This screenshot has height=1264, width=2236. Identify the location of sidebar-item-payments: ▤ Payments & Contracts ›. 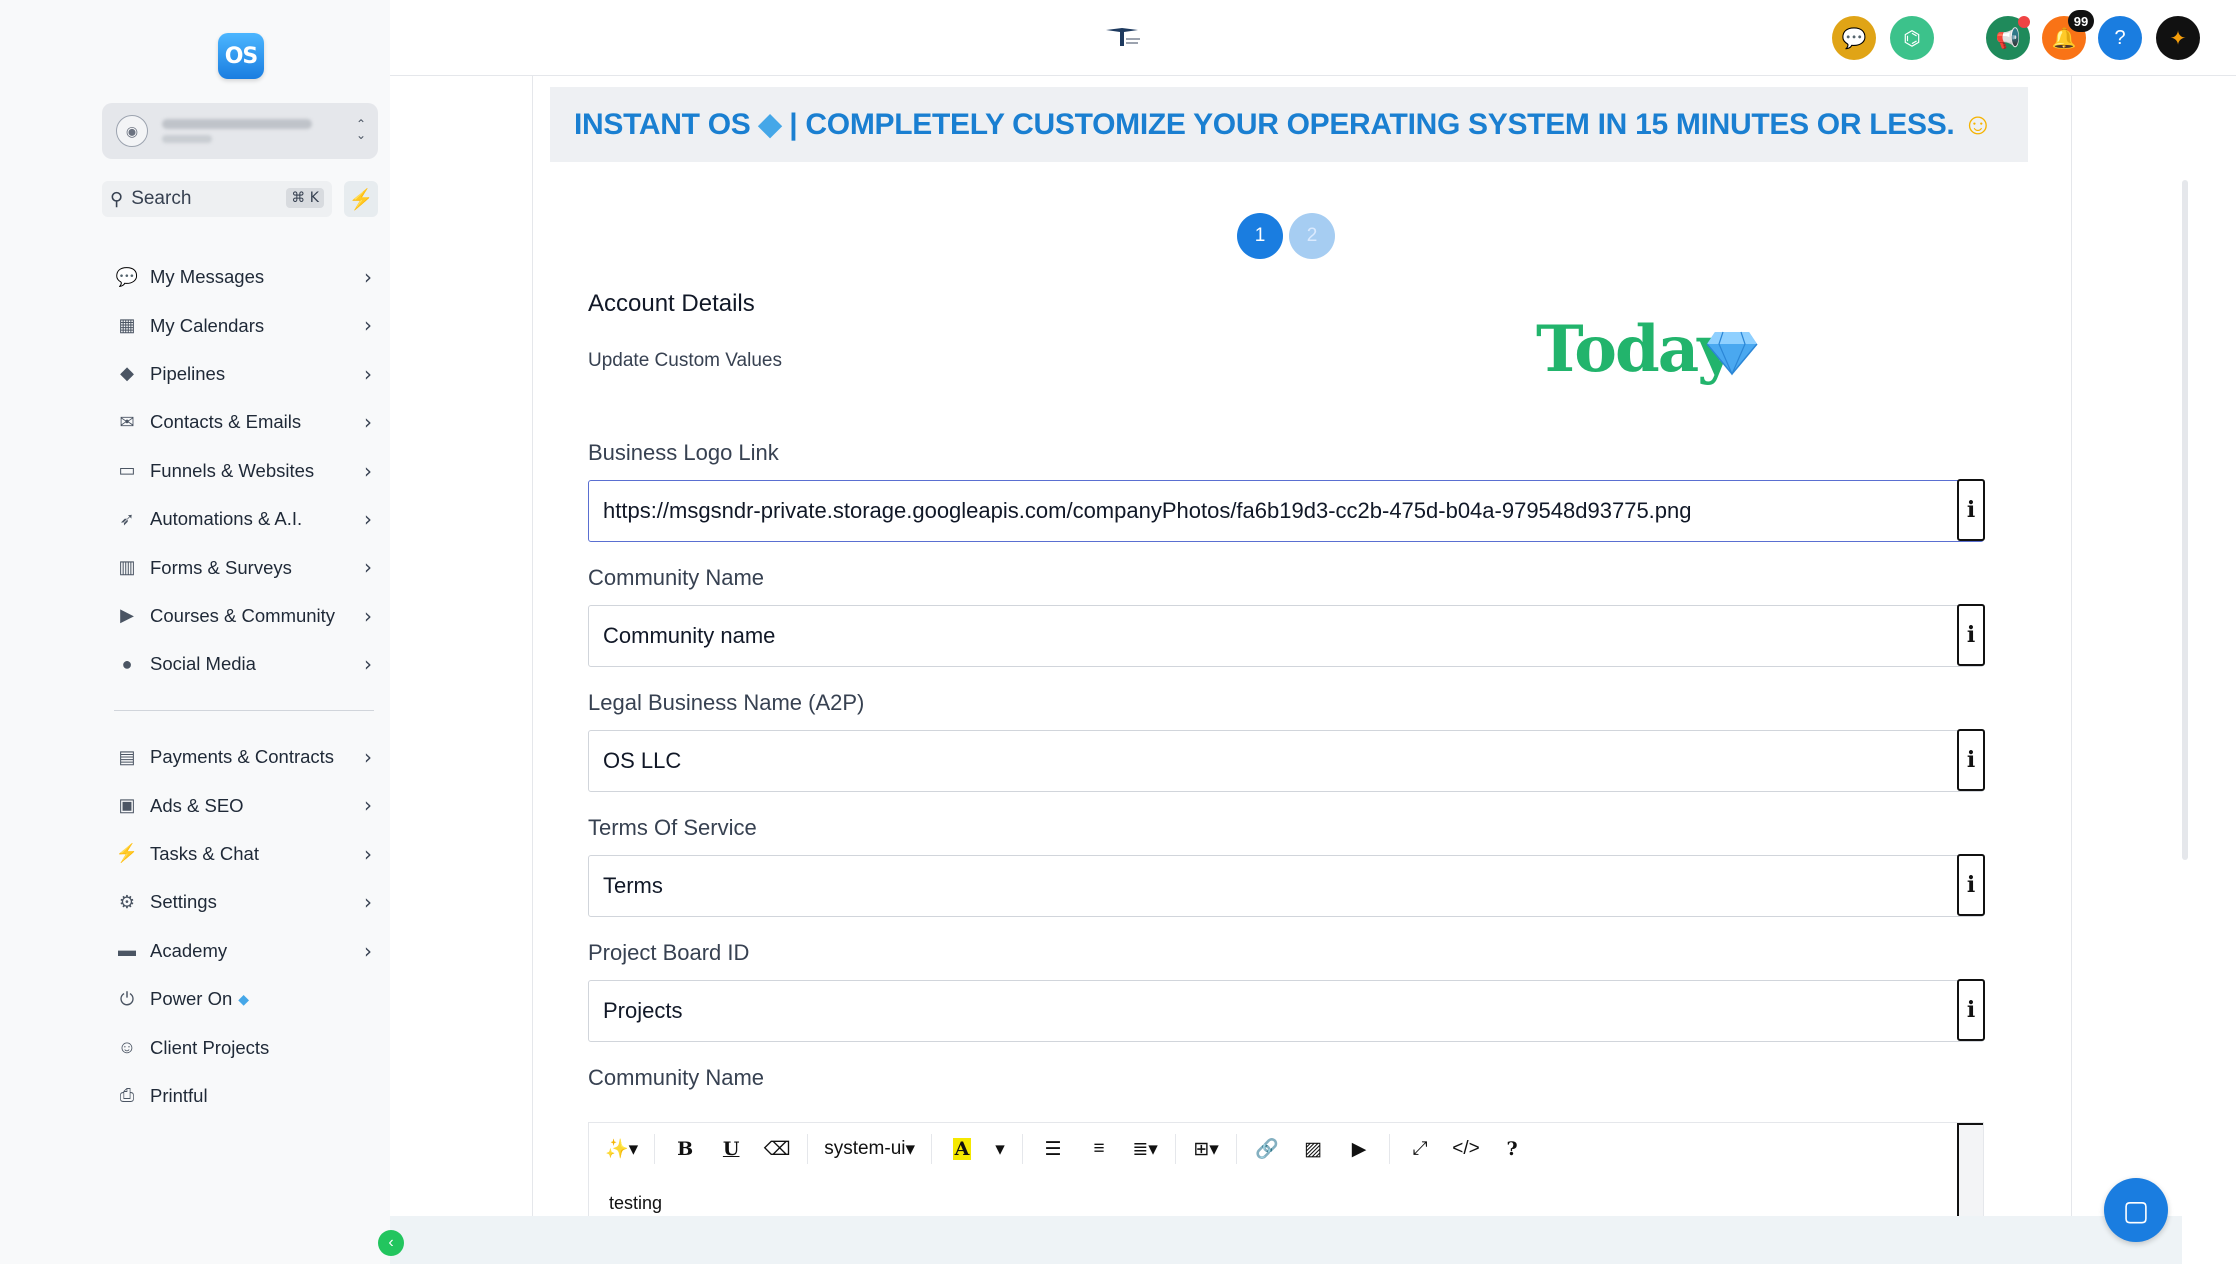
(246, 757).